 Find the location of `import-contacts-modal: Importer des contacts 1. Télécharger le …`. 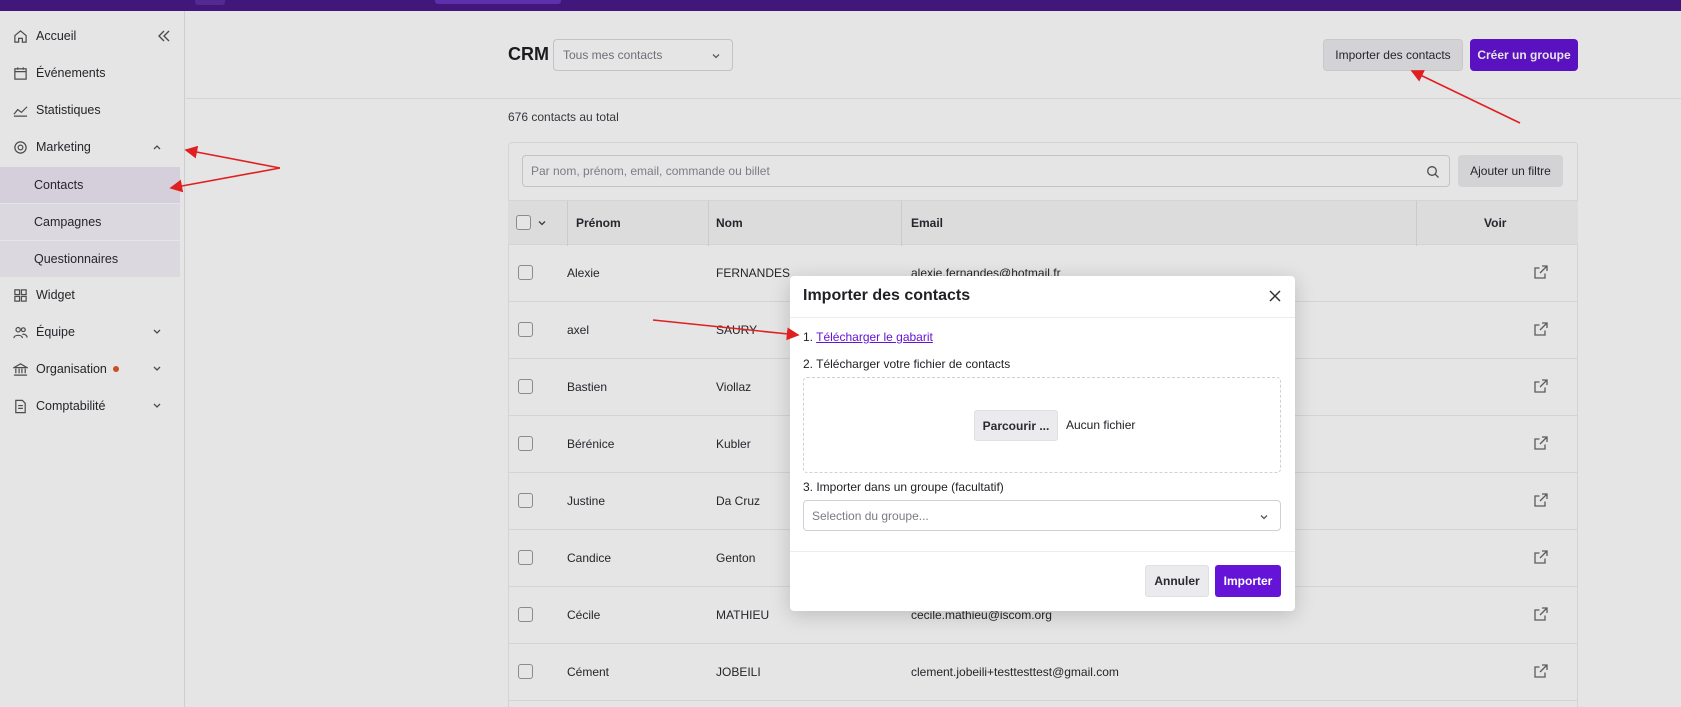

import-contacts-modal: Importer des contacts 1. Télécharger le … is located at coordinates (1042, 443).